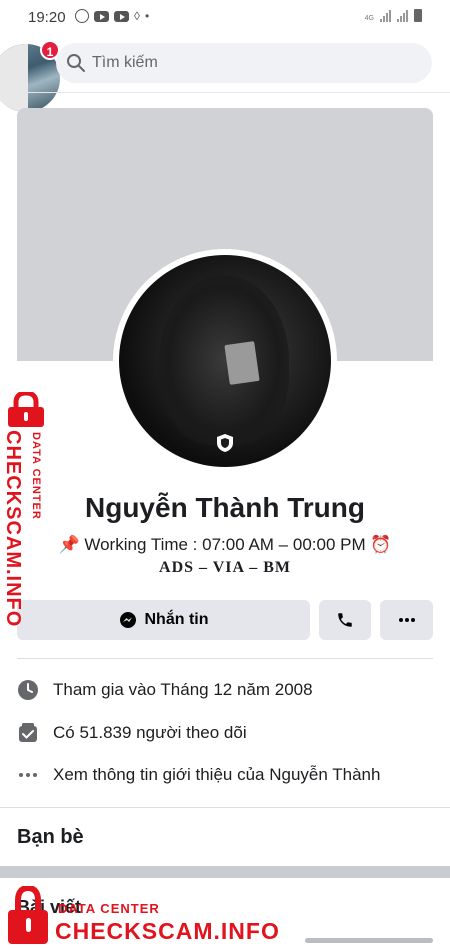 The image size is (450, 950). Describe the element at coordinates (50, 837) in the screenshot. I see `friends-section-heading: Bạn bè` at that location.